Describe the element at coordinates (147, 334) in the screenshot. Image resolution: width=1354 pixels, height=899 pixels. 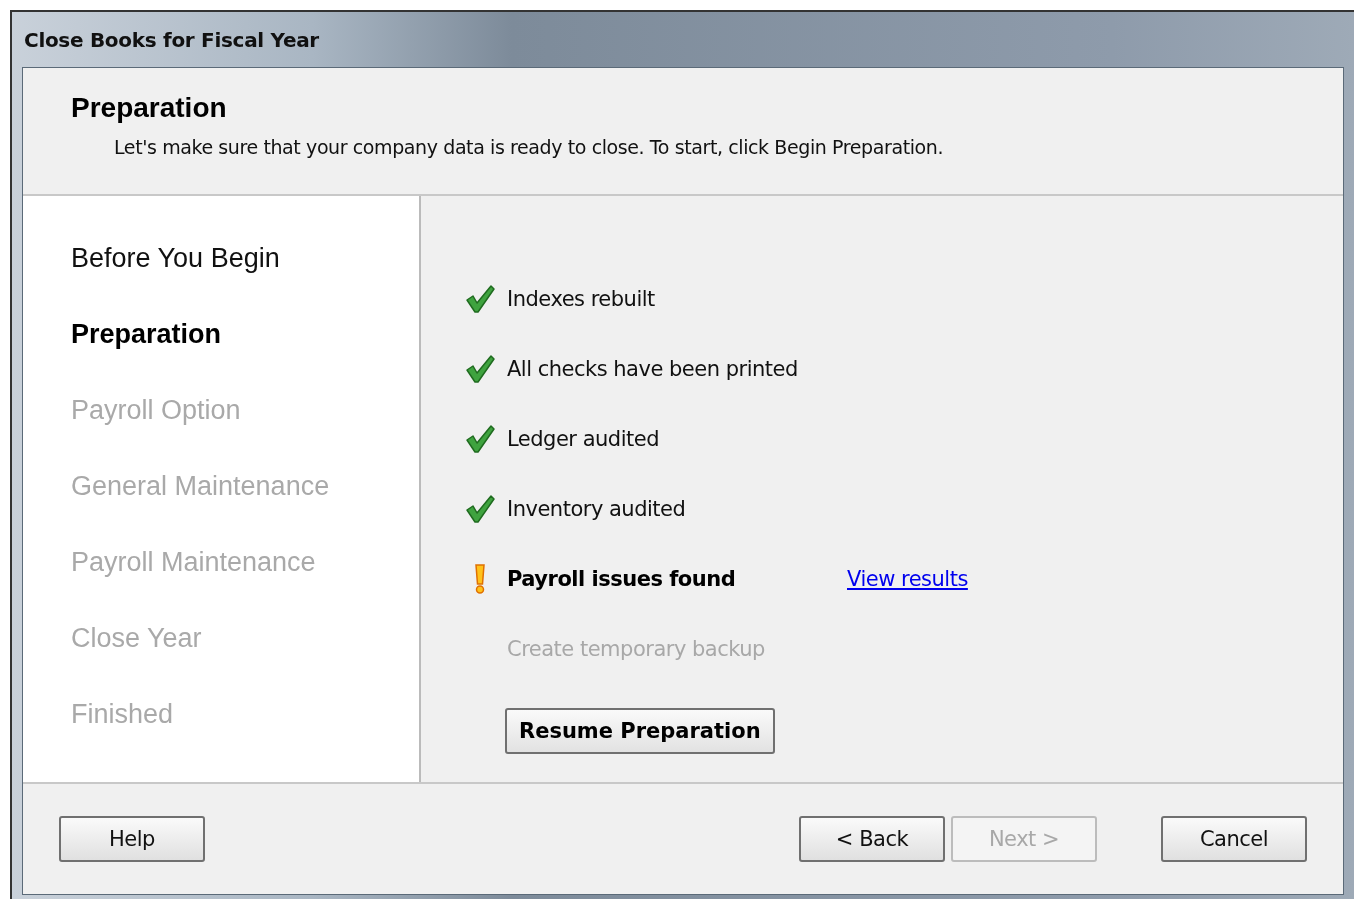
I see `step-label: Preparation` at that location.